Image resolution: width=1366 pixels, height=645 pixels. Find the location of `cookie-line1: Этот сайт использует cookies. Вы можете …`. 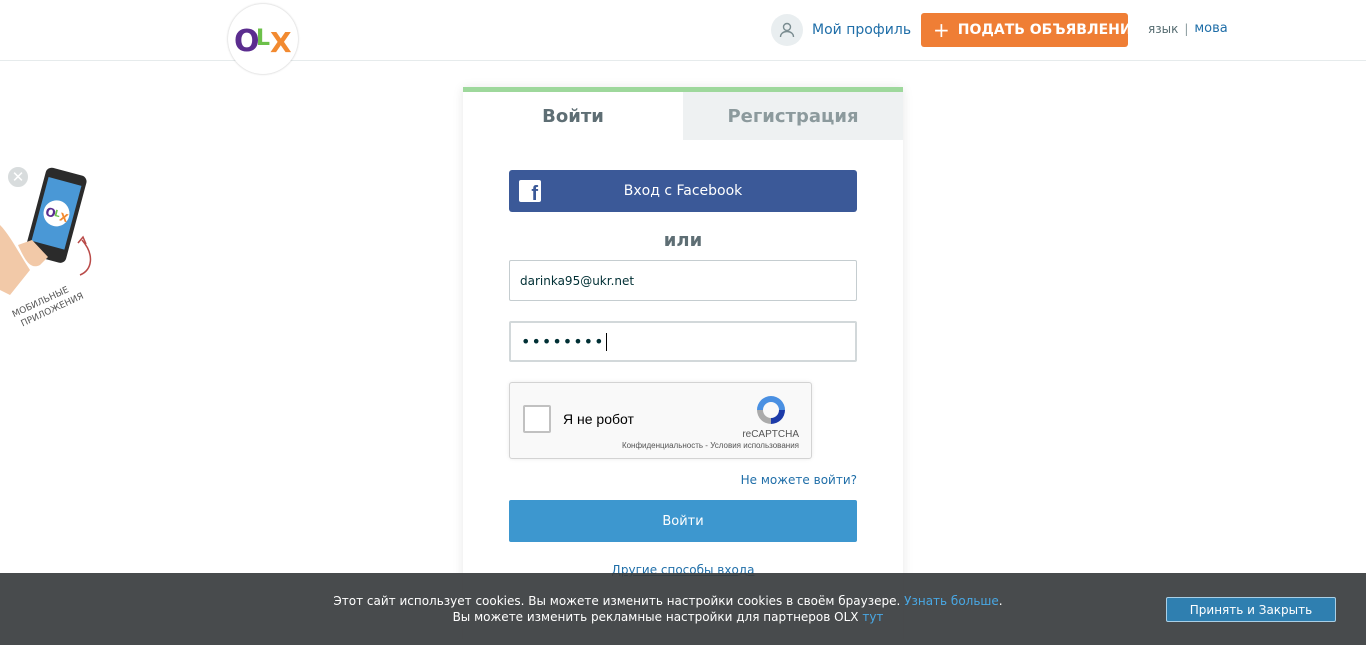

cookie-line1: Этот сайт использует cookies. Вы можете … is located at coordinates (617, 601).